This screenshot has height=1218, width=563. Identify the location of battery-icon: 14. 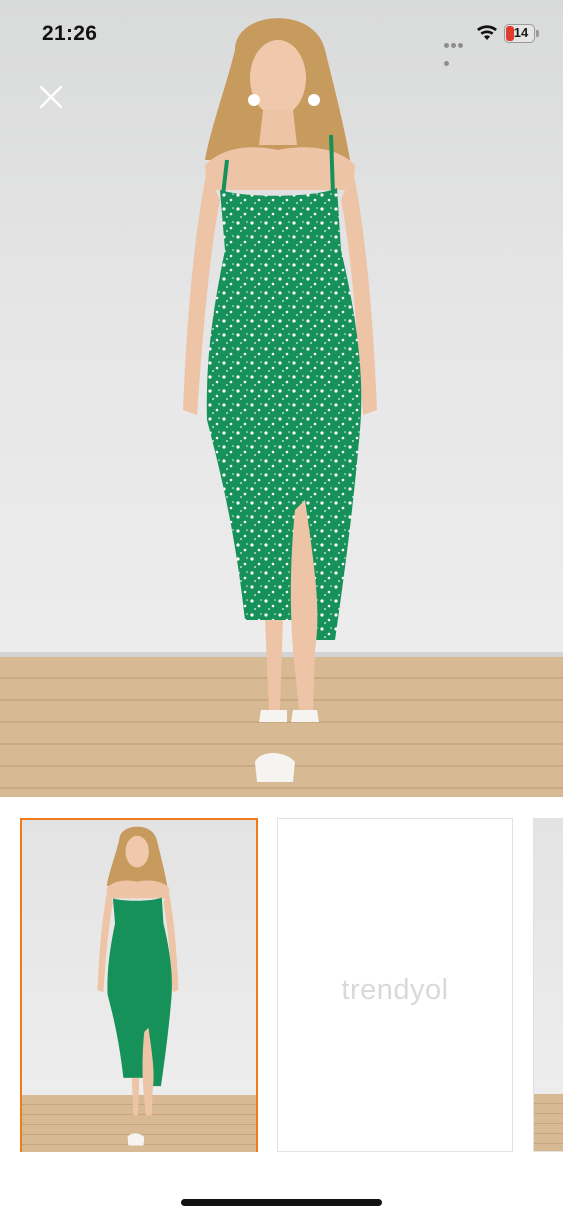
(521, 33).